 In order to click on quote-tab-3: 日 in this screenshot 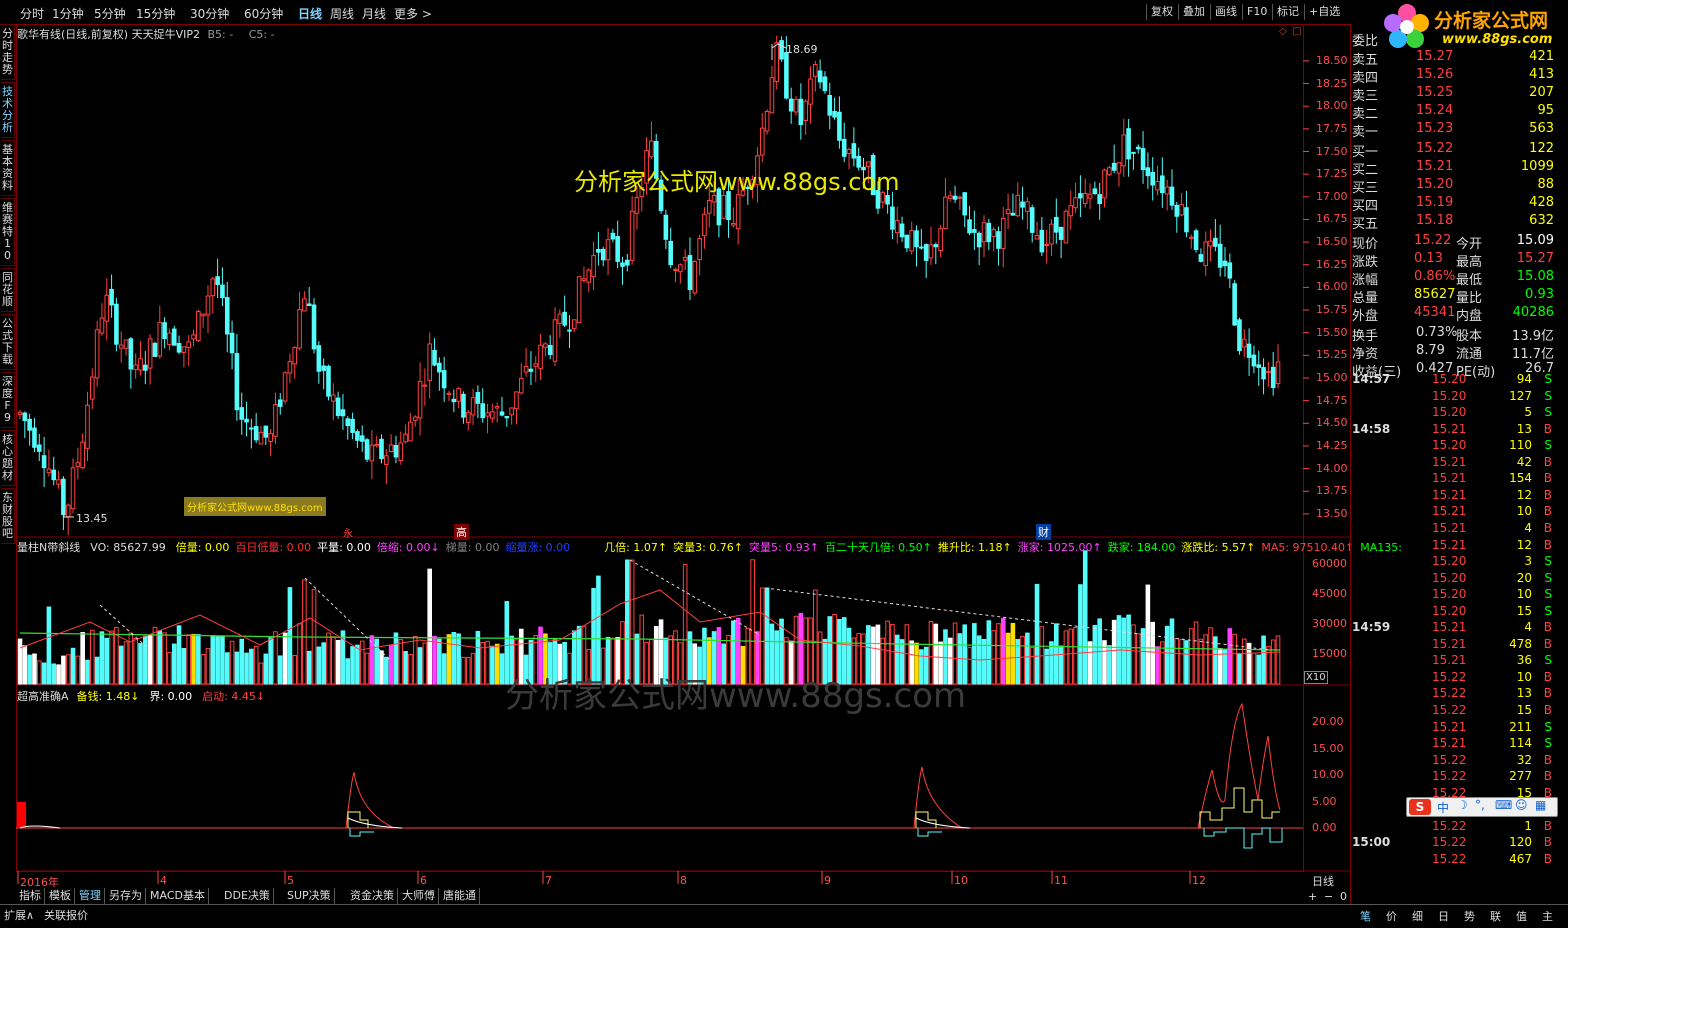, I will do `click(1443, 916)`.